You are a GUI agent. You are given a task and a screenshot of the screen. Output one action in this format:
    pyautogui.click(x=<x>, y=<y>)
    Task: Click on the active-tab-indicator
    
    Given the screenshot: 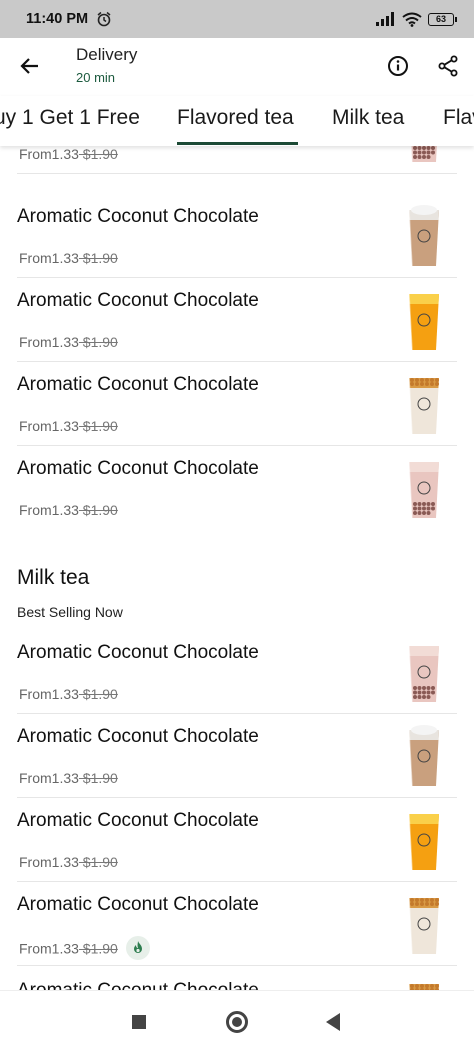 What is the action you would take?
    pyautogui.click(x=237, y=143)
    